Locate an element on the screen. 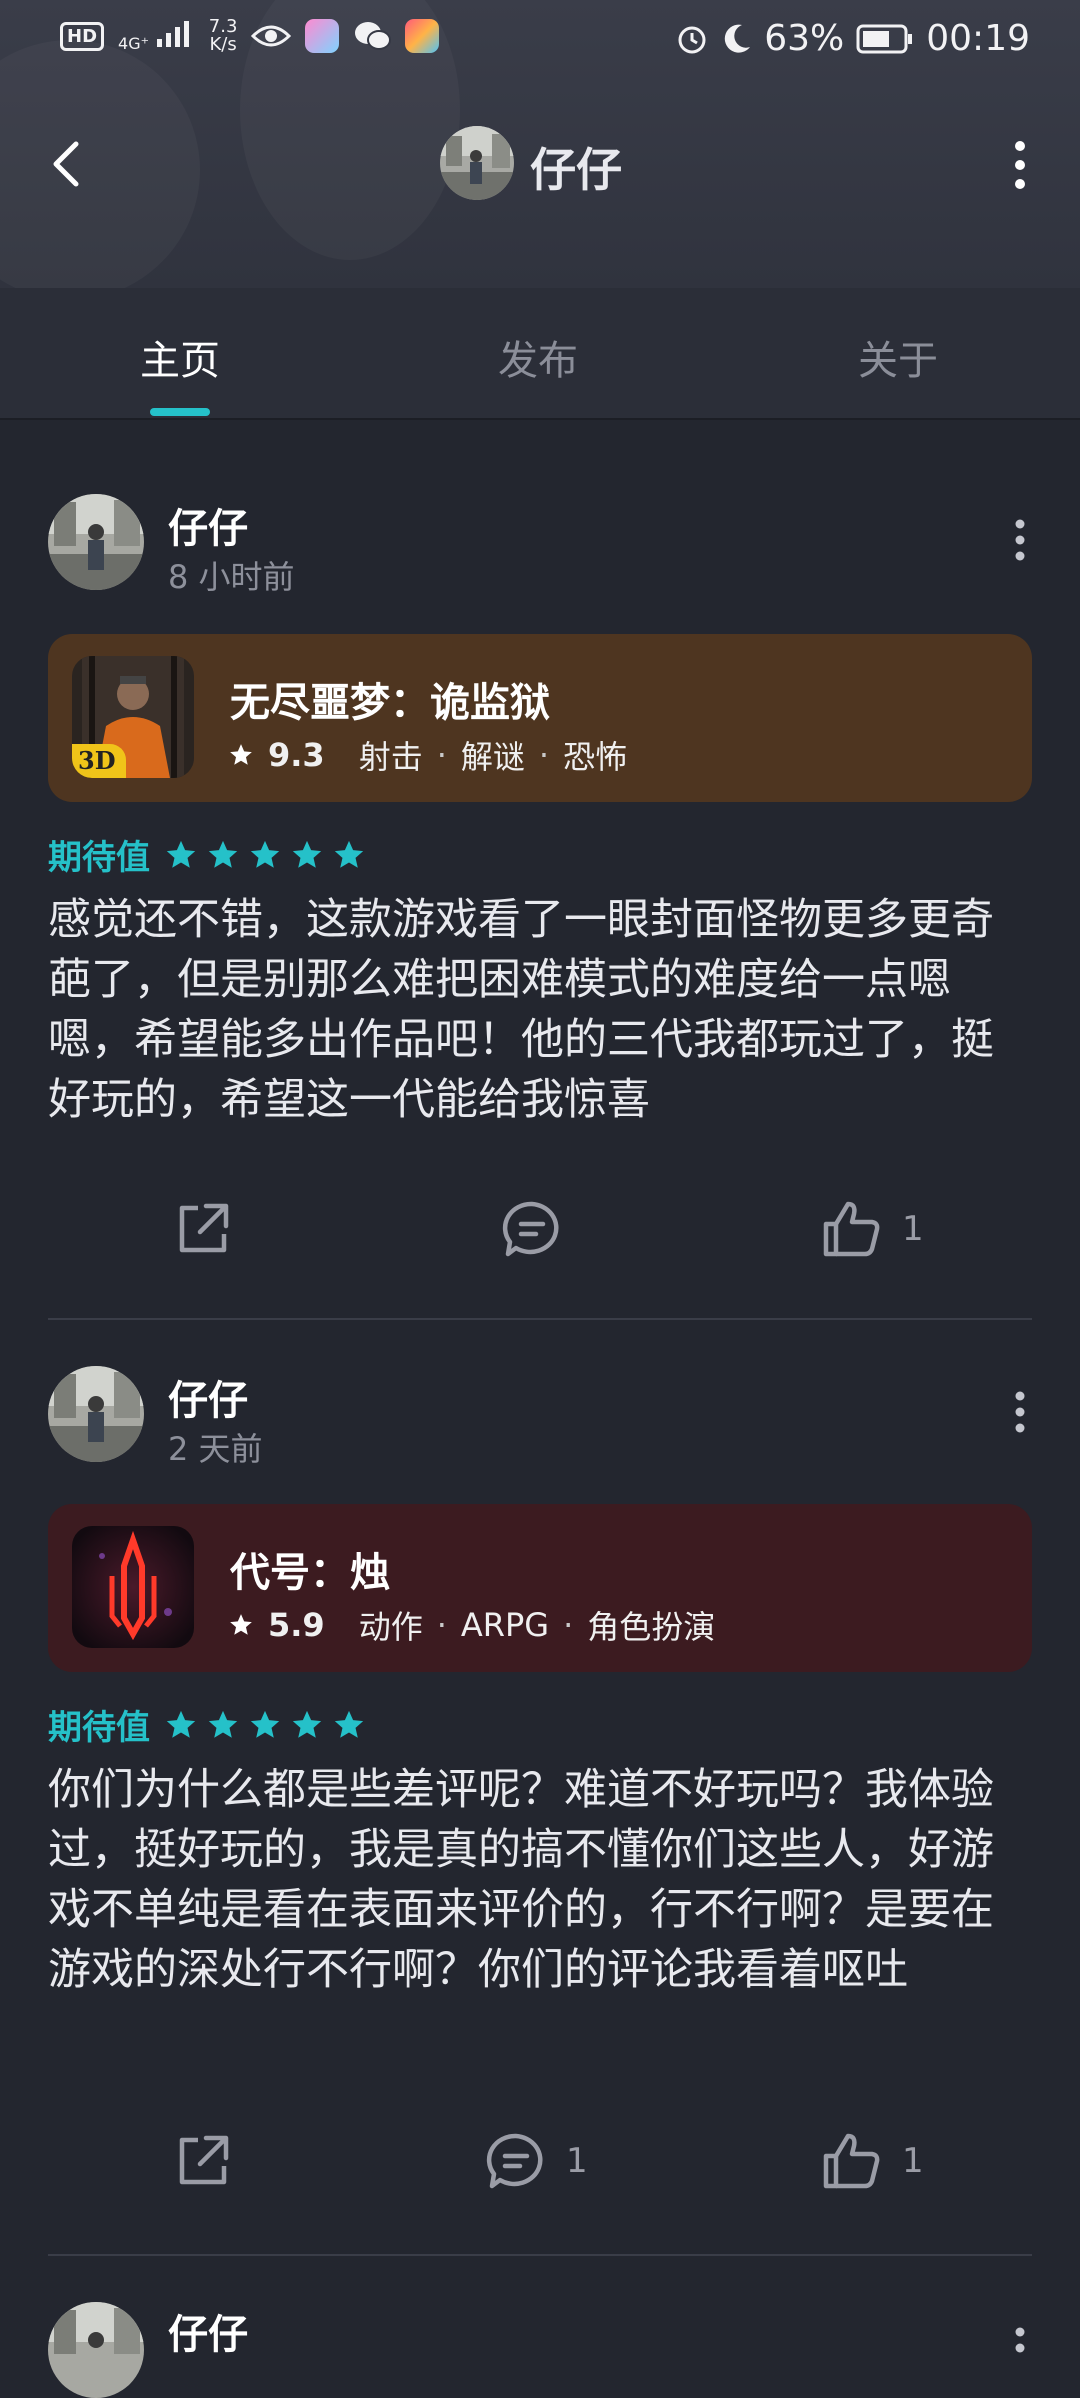 The image size is (1080, 2398). page-title: 仔仔 is located at coordinates (576, 170).